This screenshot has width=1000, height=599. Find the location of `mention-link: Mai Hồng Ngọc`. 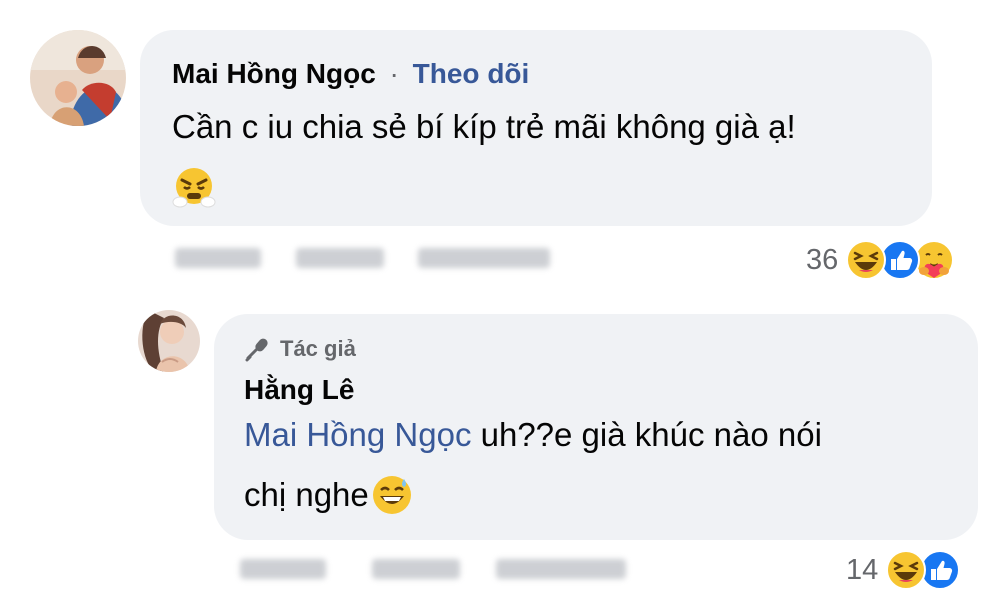

mention-link: Mai Hồng Ngọc is located at coordinates (357, 434).